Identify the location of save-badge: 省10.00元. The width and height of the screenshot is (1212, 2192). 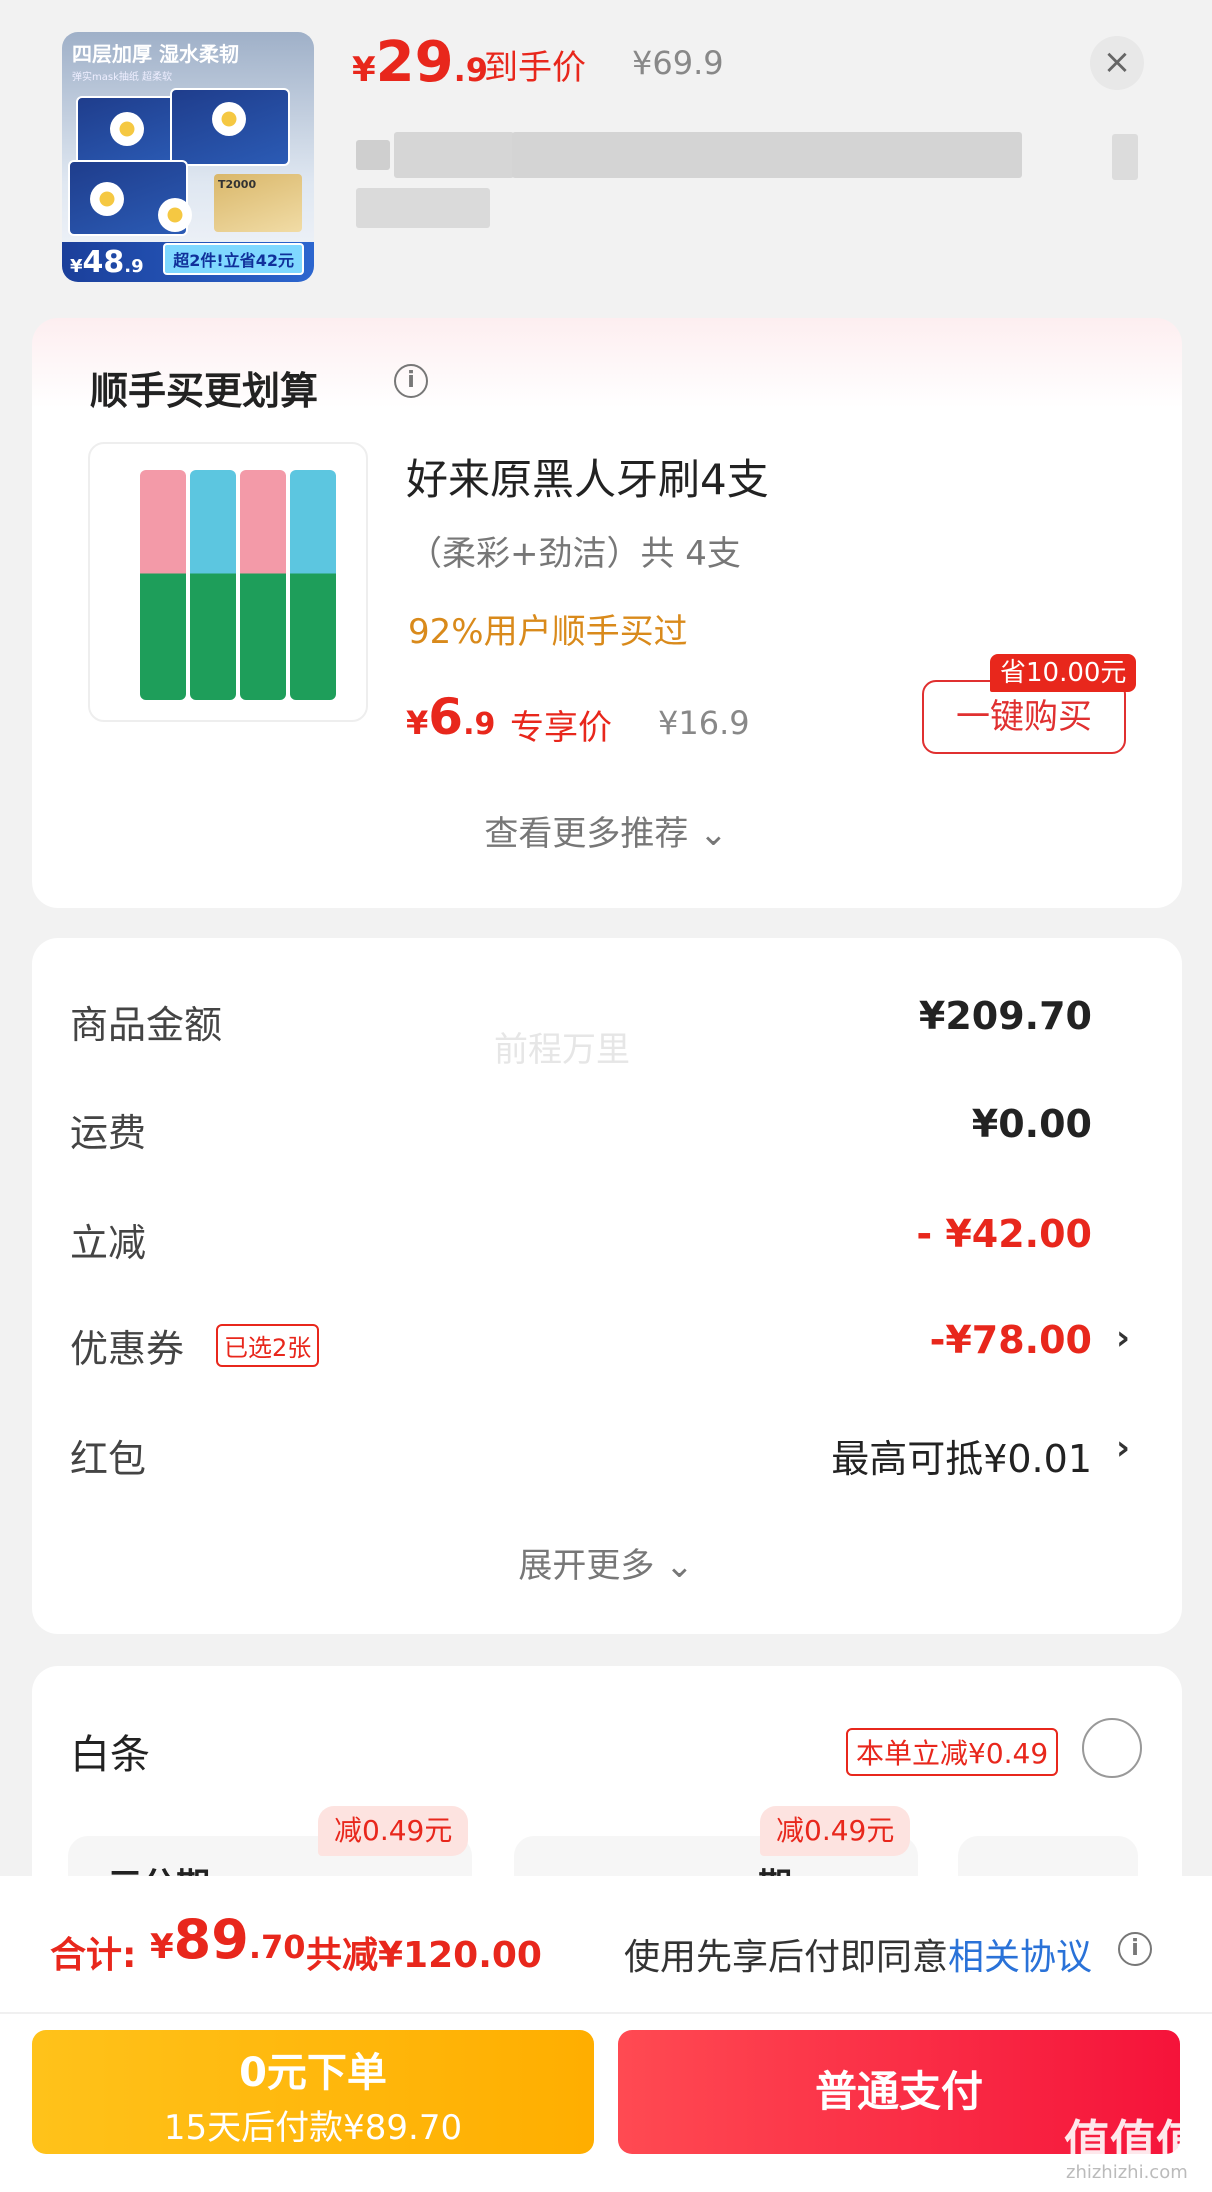
(1063, 673).